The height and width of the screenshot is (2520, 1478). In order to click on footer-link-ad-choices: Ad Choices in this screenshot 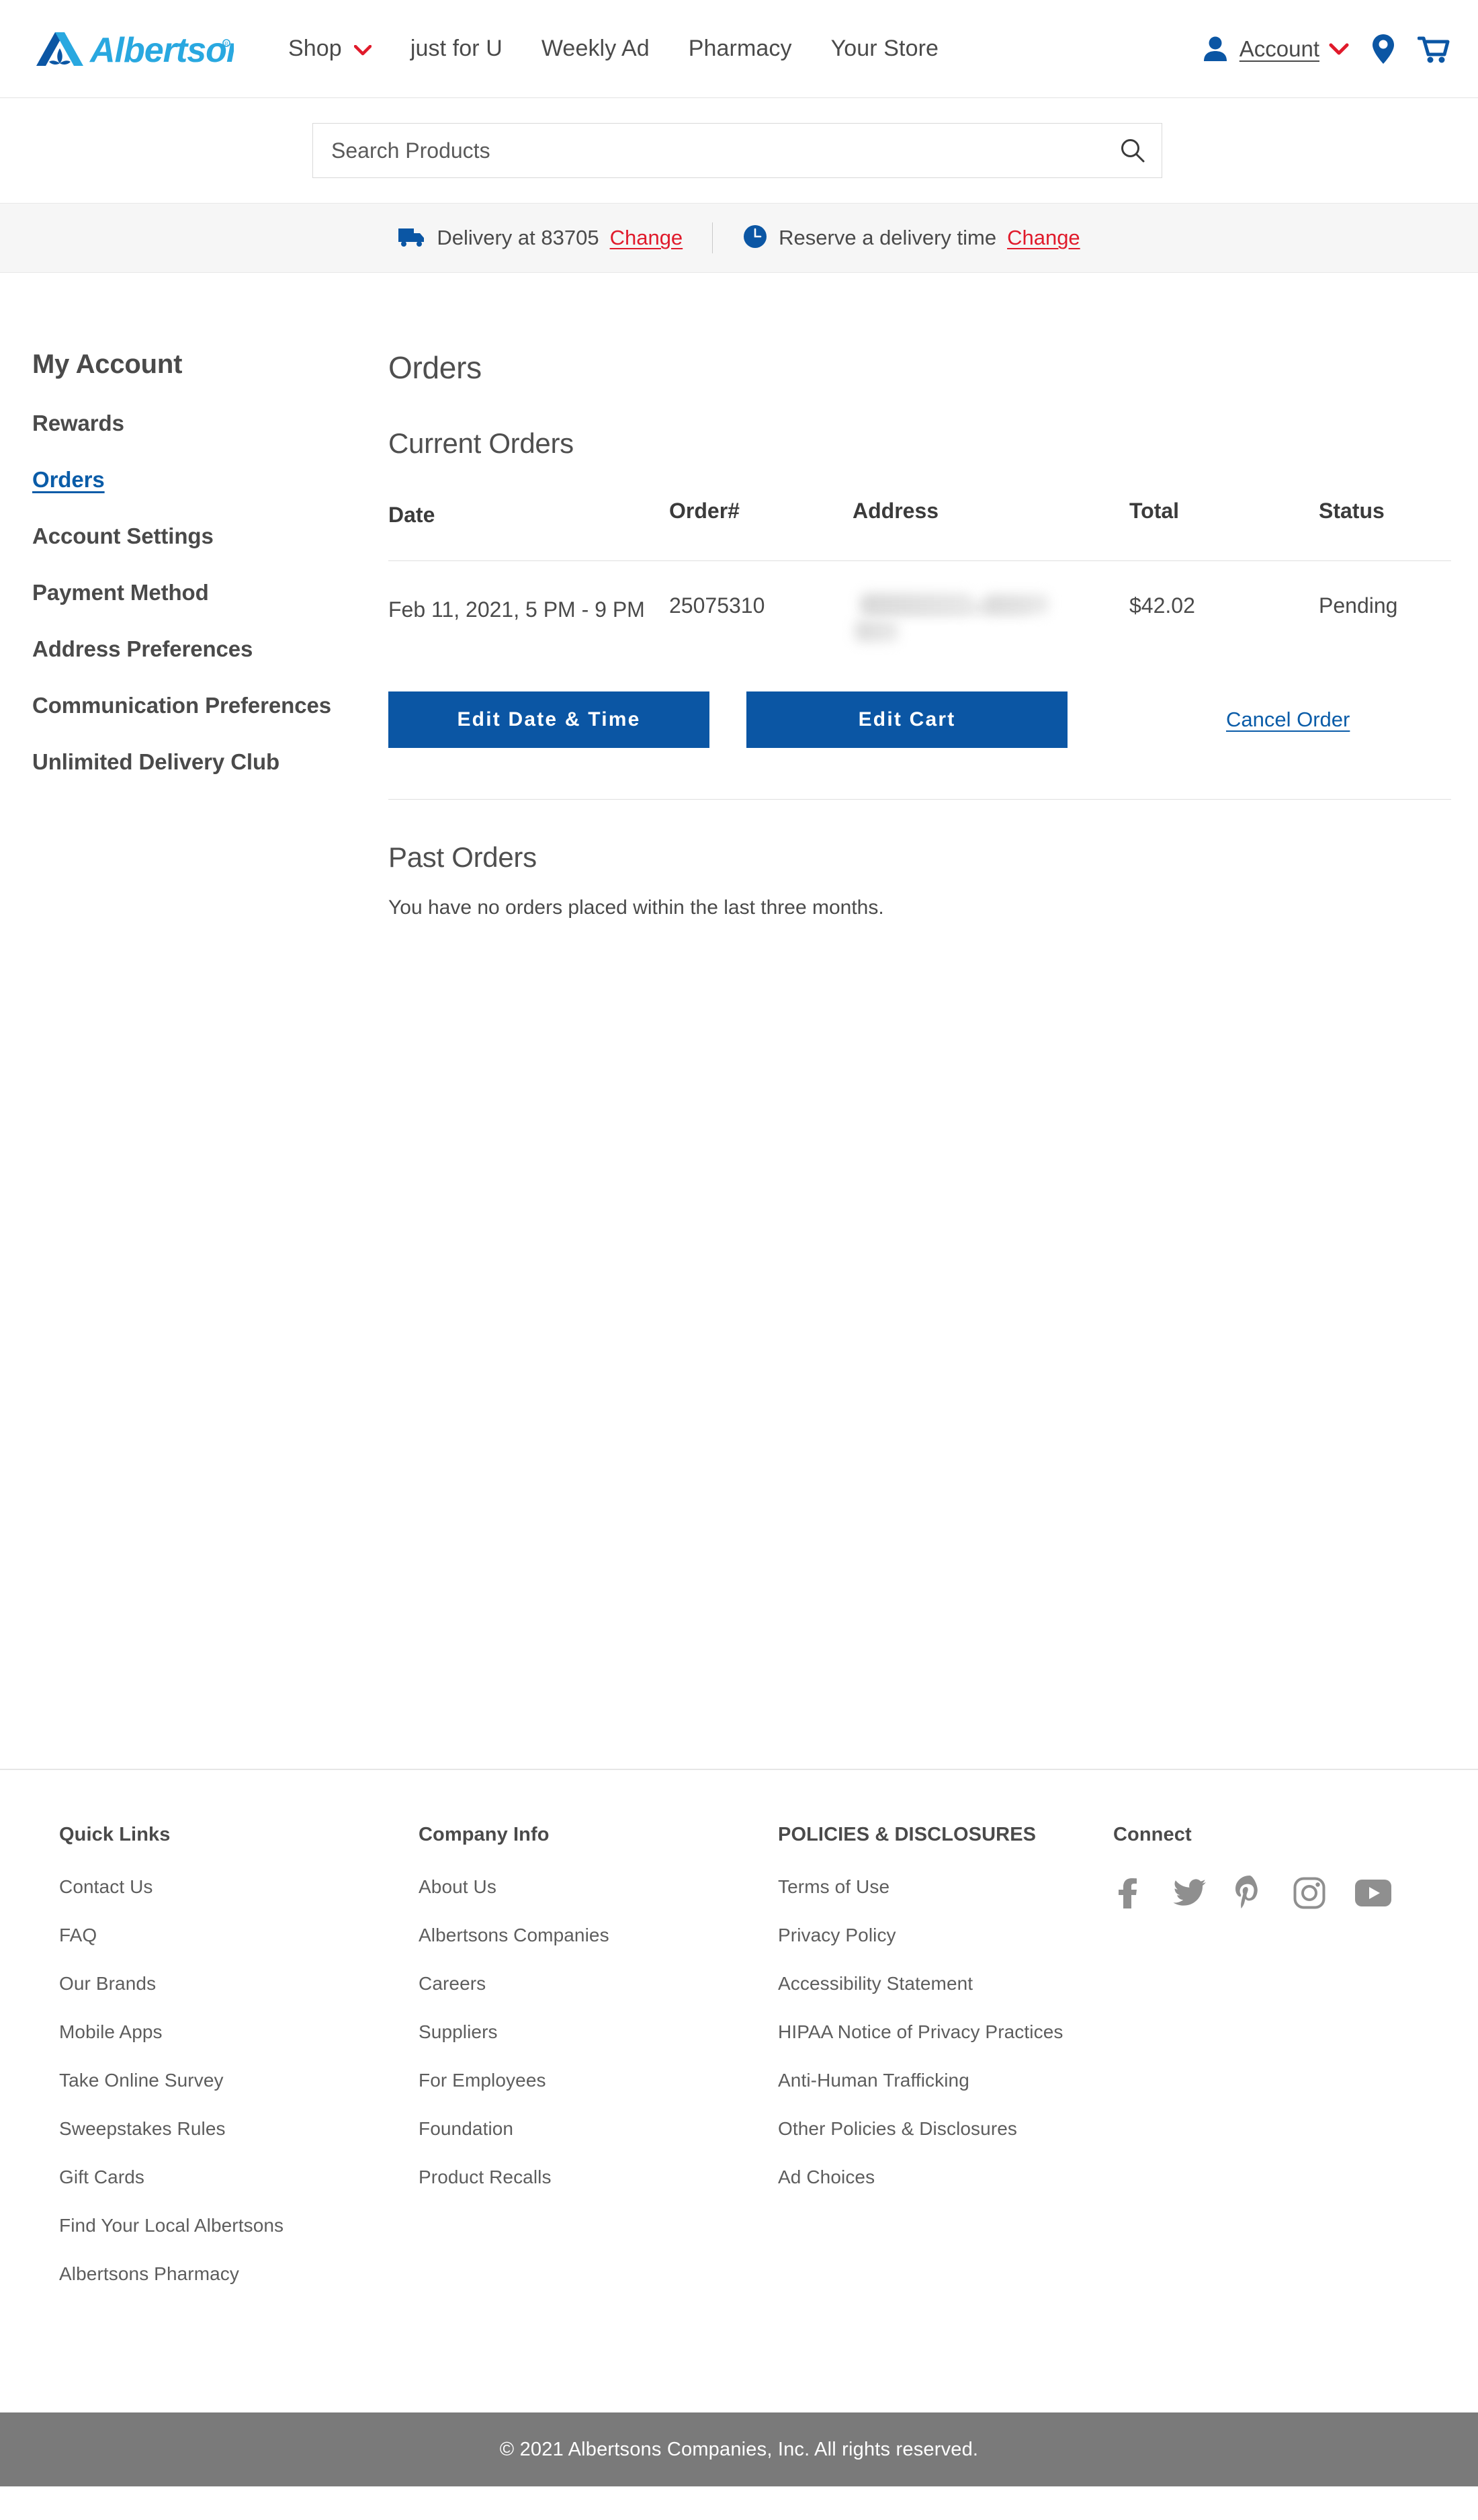, I will do `click(945, 2178)`.